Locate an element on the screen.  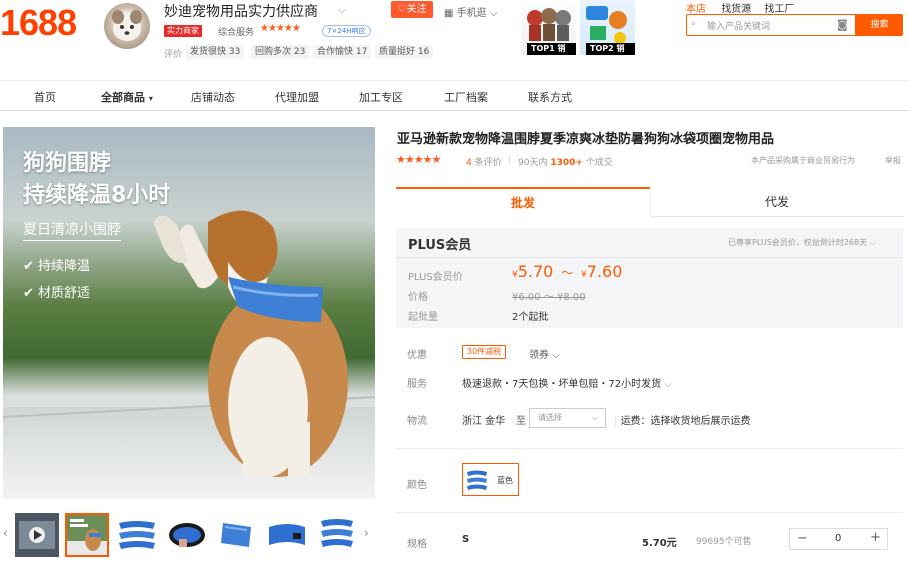
search-button: 搜索 is located at coordinates (879, 25).